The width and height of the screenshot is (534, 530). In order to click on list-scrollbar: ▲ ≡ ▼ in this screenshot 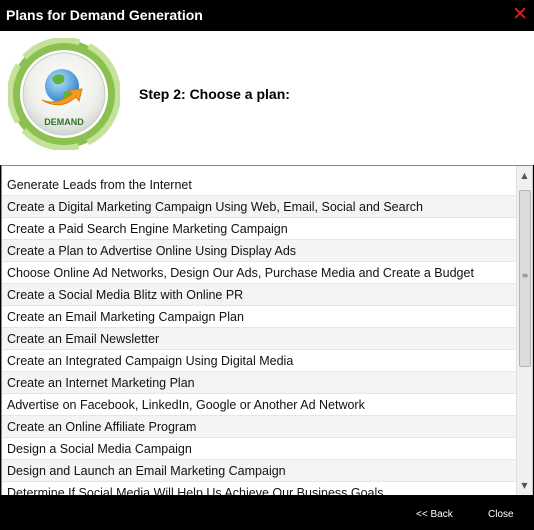, I will do `click(524, 330)`.